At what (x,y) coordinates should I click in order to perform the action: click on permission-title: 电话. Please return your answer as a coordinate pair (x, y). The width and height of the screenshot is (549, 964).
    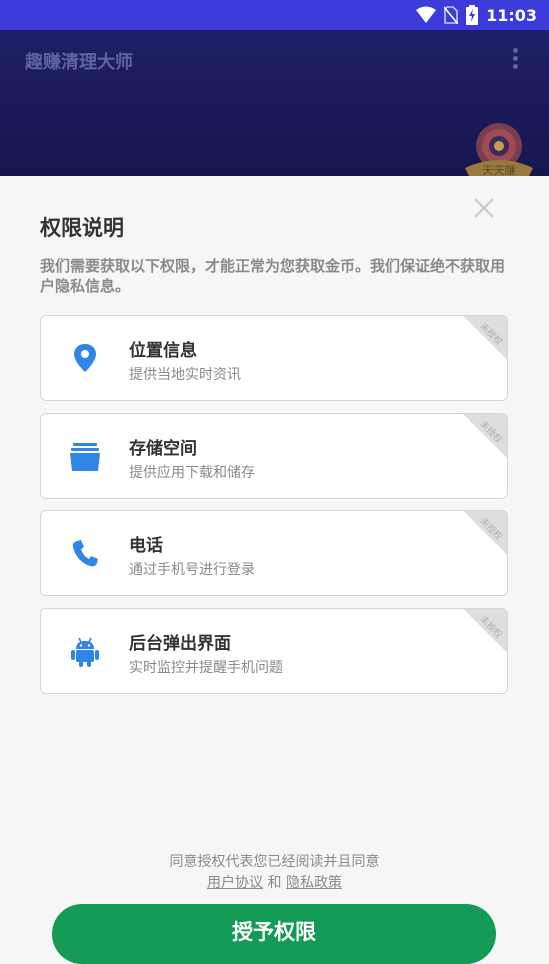
    Looking at the image, I should click on (146, 546).